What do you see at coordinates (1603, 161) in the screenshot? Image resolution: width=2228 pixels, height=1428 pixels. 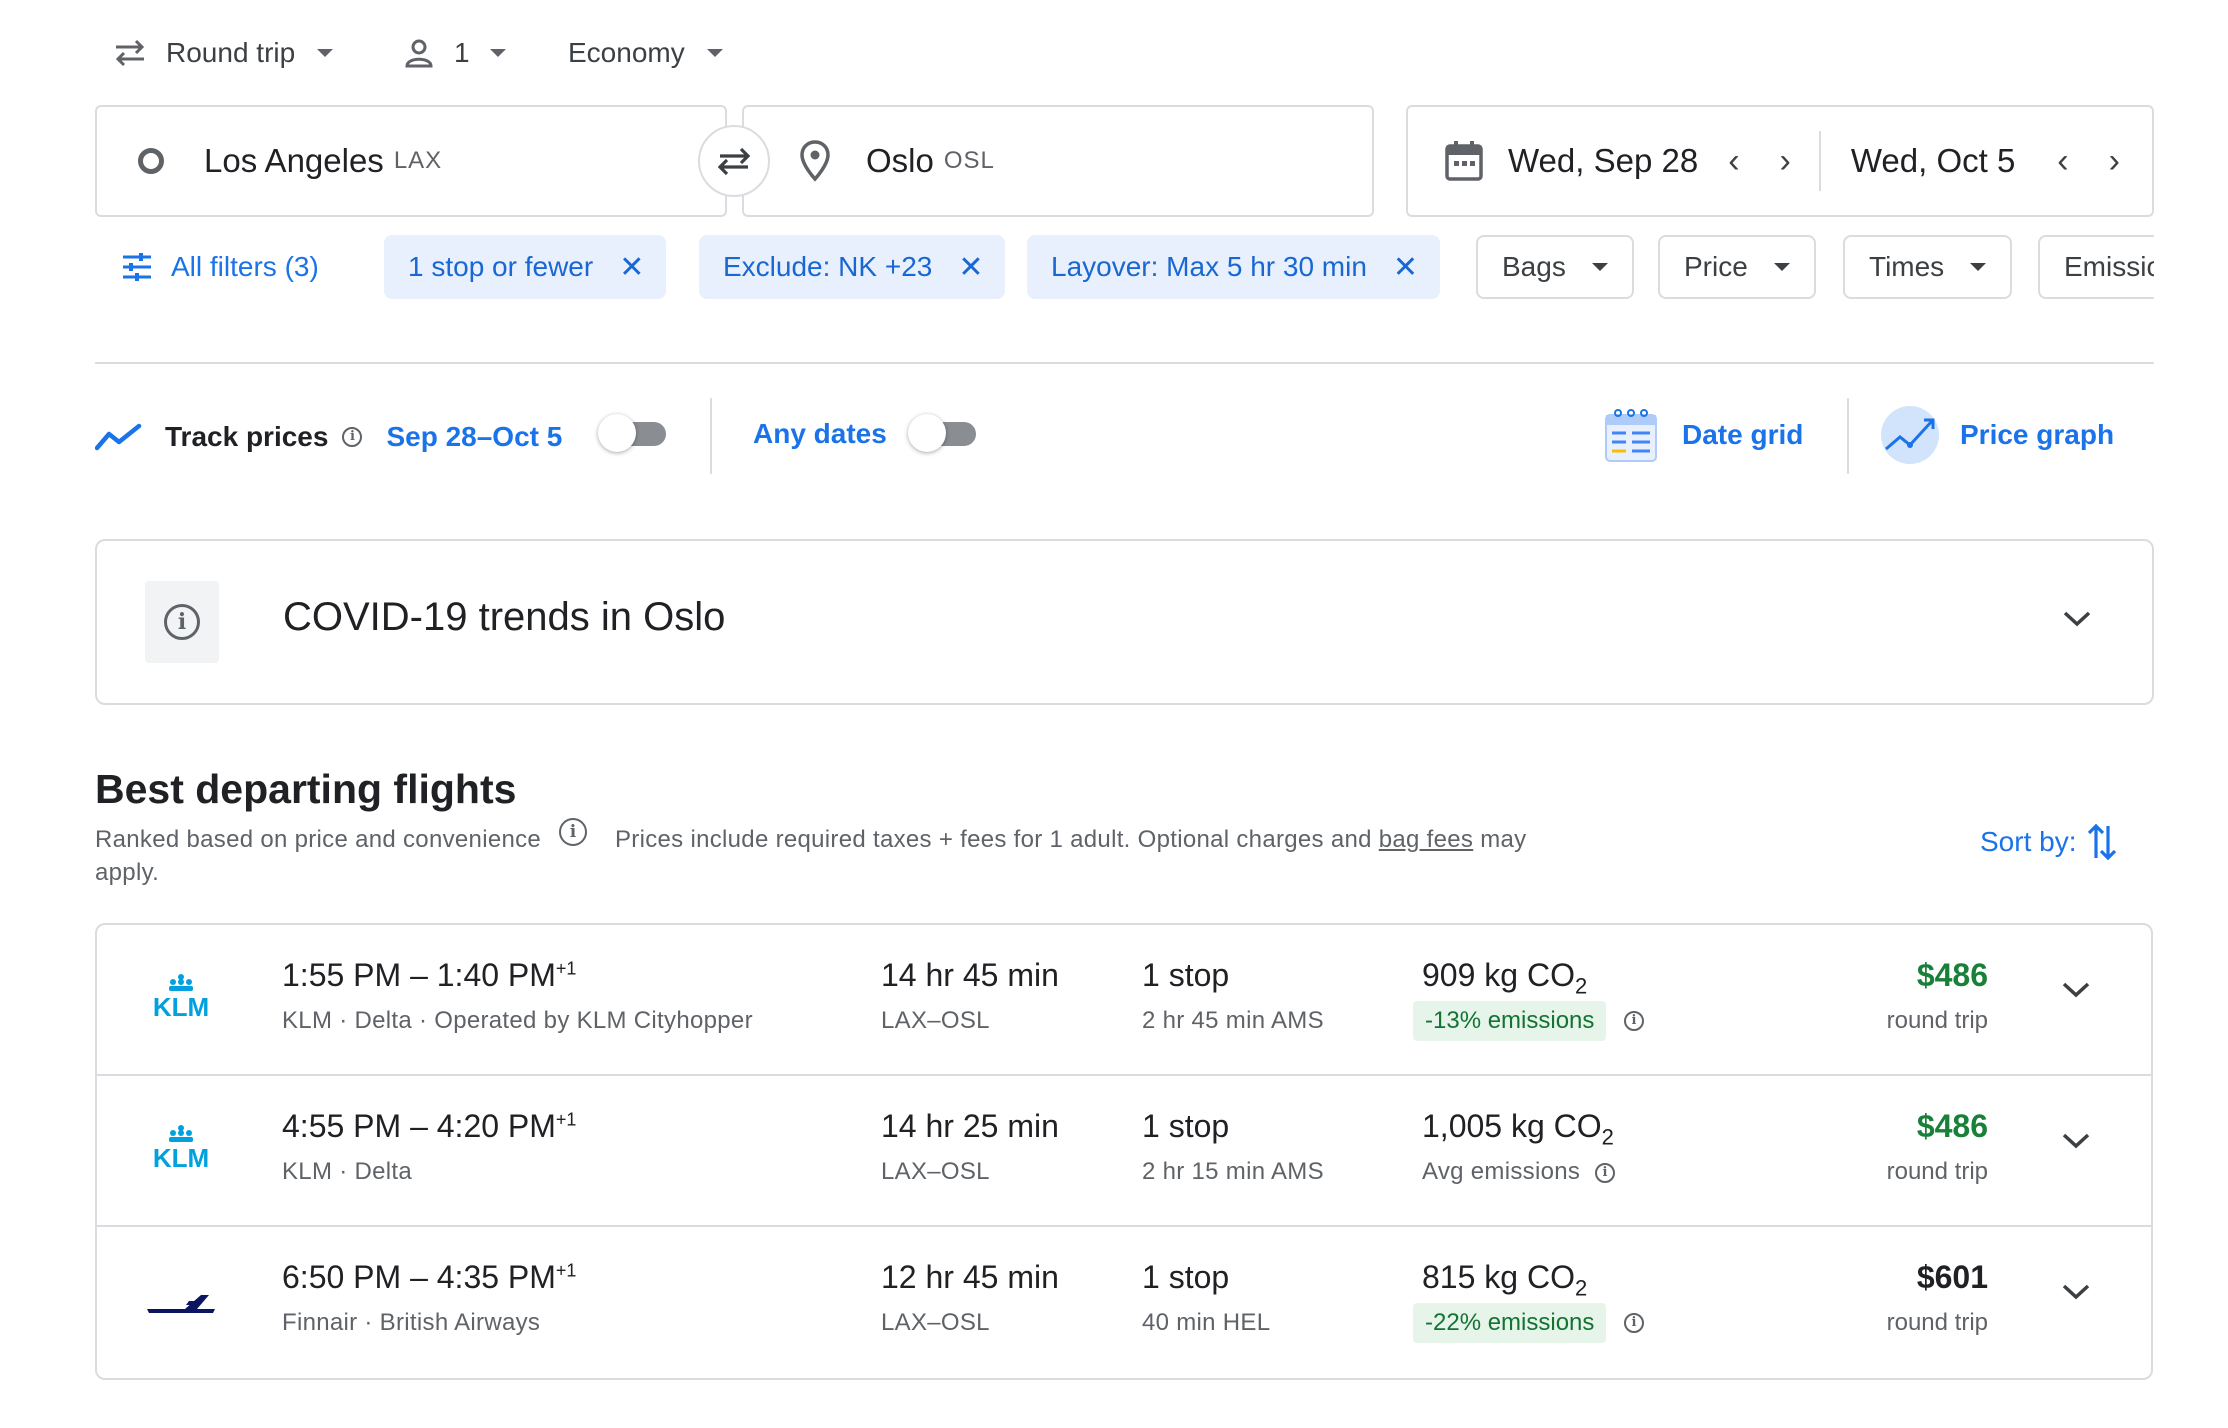 I see `depart-date: Wed, Sep 28` at bounding box center [1603, 161].